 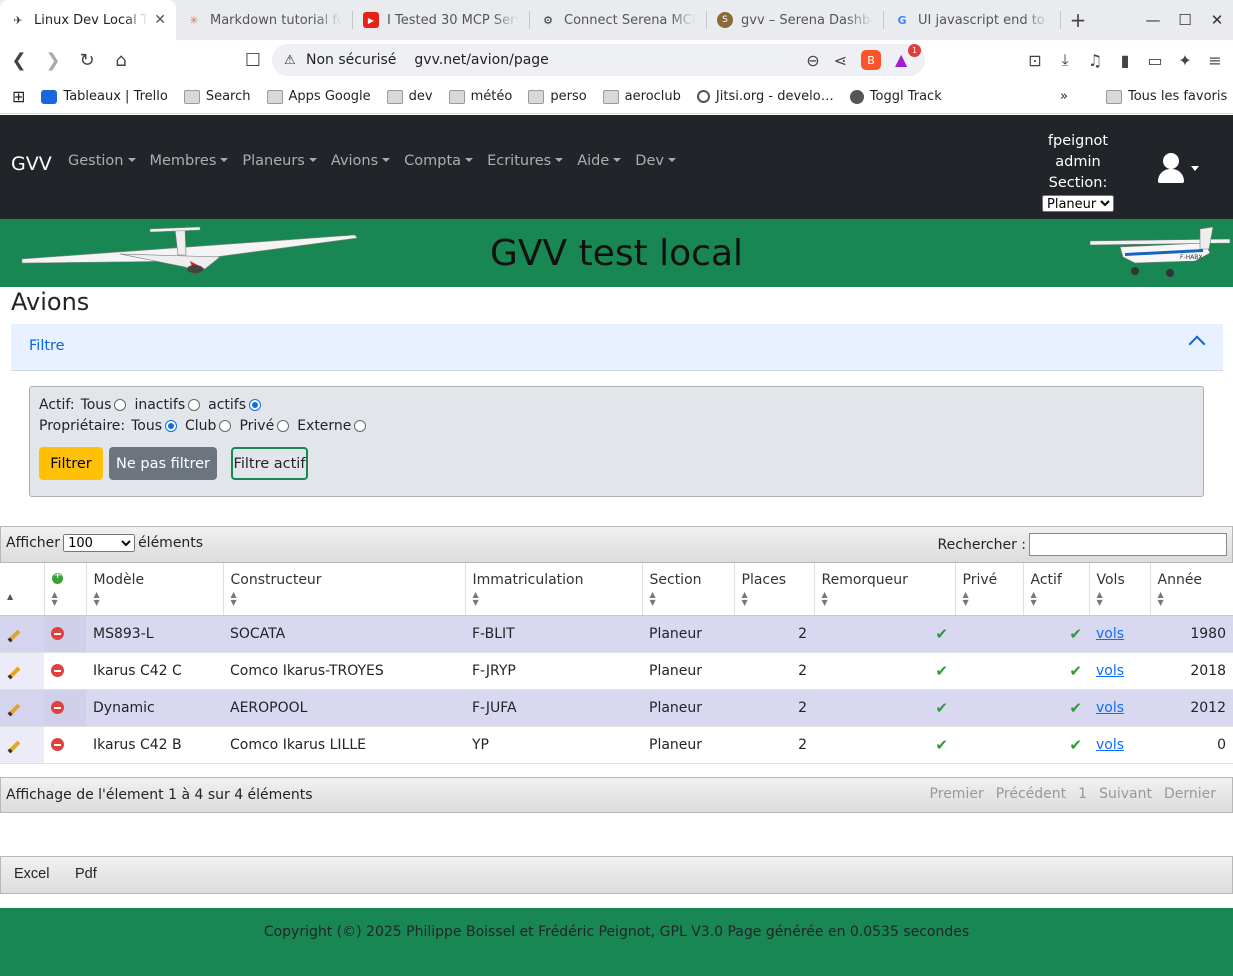 What do you see at coordinates (31, 874) in the screenshot?
I see `export-excel-button: Excel` at bounding box center [31, 874].